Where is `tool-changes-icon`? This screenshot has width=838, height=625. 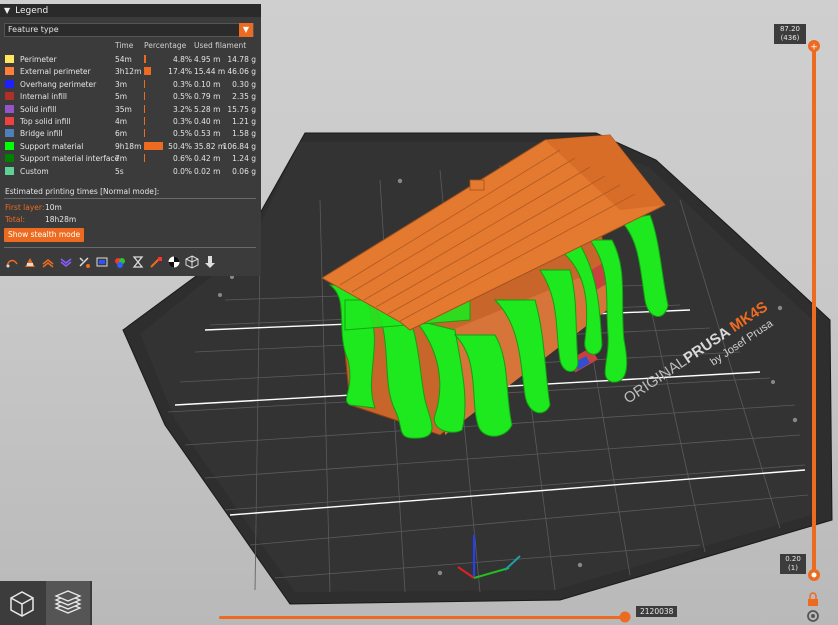 tool-changes-icon is located at coordinates (102, 262).